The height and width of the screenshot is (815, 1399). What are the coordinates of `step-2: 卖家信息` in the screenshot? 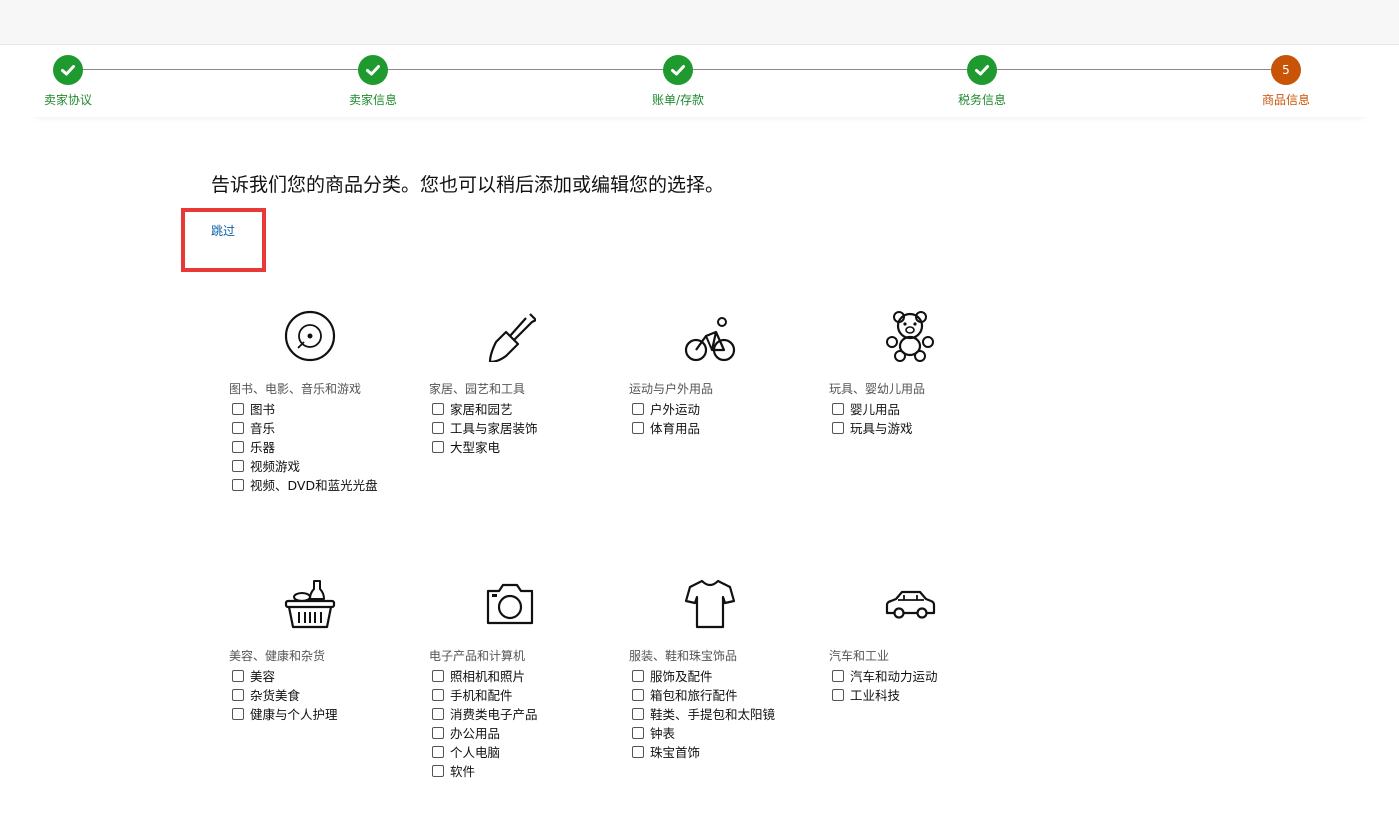 It's located at (373, 81).